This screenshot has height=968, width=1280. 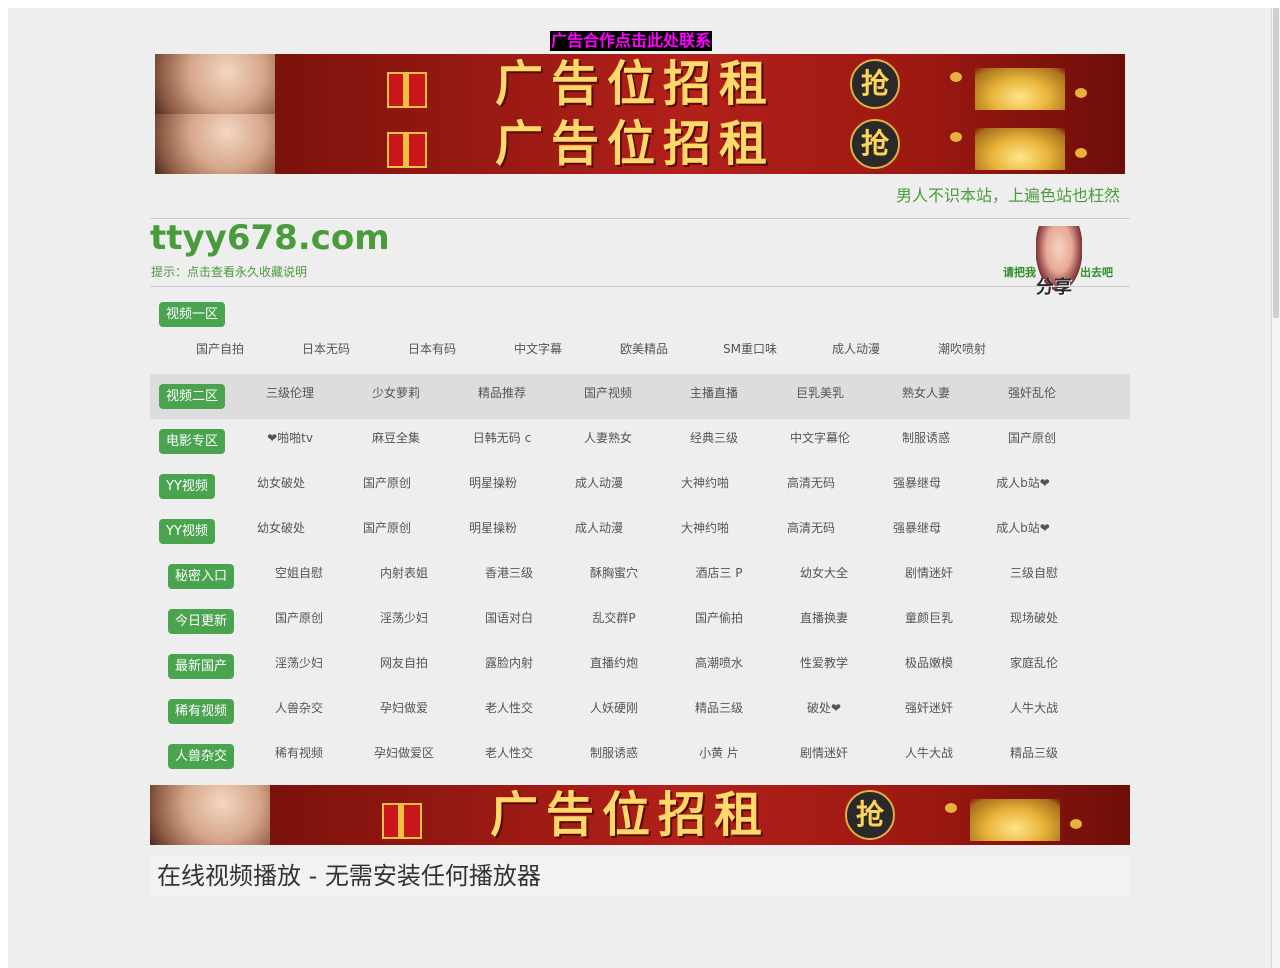 I want to click on nav-link: 麻豆全集, so click(x=396, y=438).